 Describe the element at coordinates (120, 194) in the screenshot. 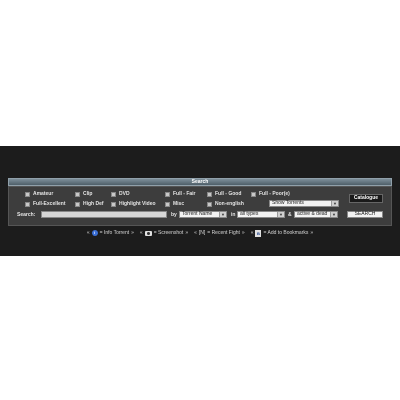

I see `checkbox-dvd: DVD` at that location.